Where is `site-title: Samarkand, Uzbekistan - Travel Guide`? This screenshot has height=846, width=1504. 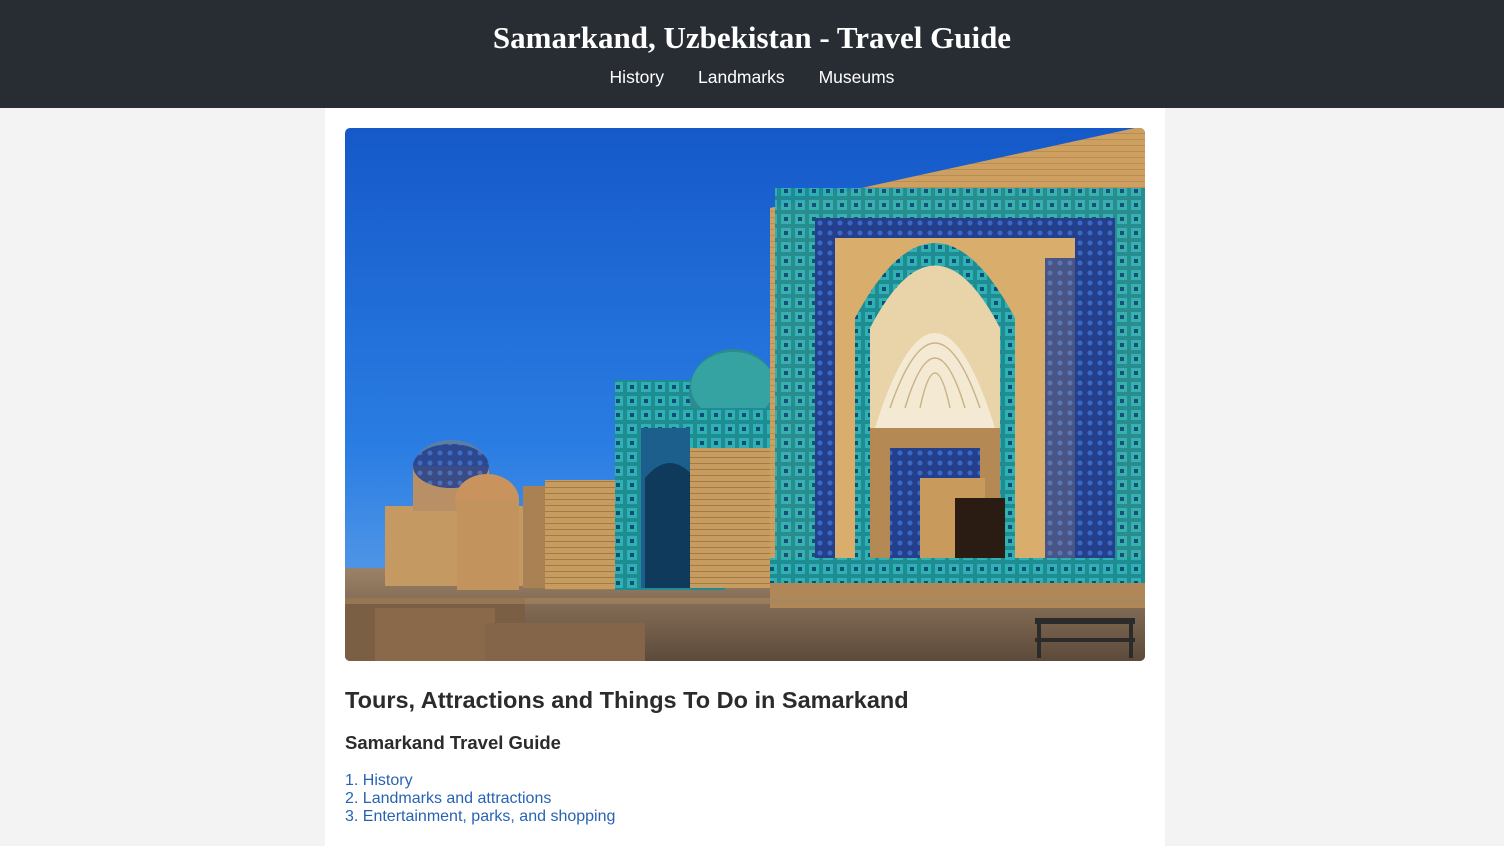
site-title: Samarkand, Uzbekistan - Travel Guide is located at coordinates (752, 37).